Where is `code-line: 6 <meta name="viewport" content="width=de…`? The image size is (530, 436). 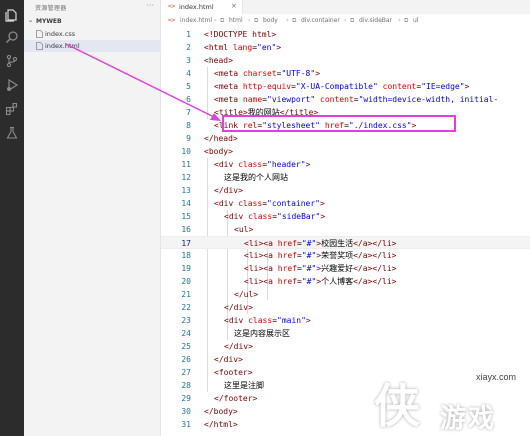
code-line: 6 <meta name="viewport" content="width=de… is located at coordinates (345, 99).